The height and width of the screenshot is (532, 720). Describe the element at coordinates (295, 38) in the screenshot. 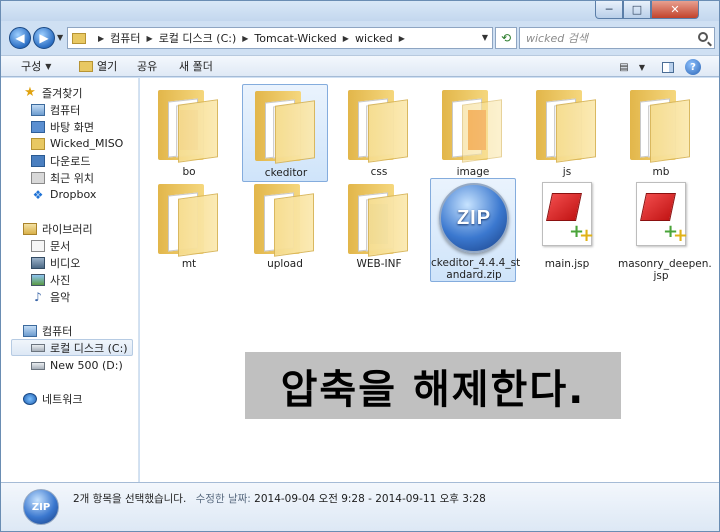

I see `breadcrumb-tomcat-wicked: Tomcat-Wicked` at that location.